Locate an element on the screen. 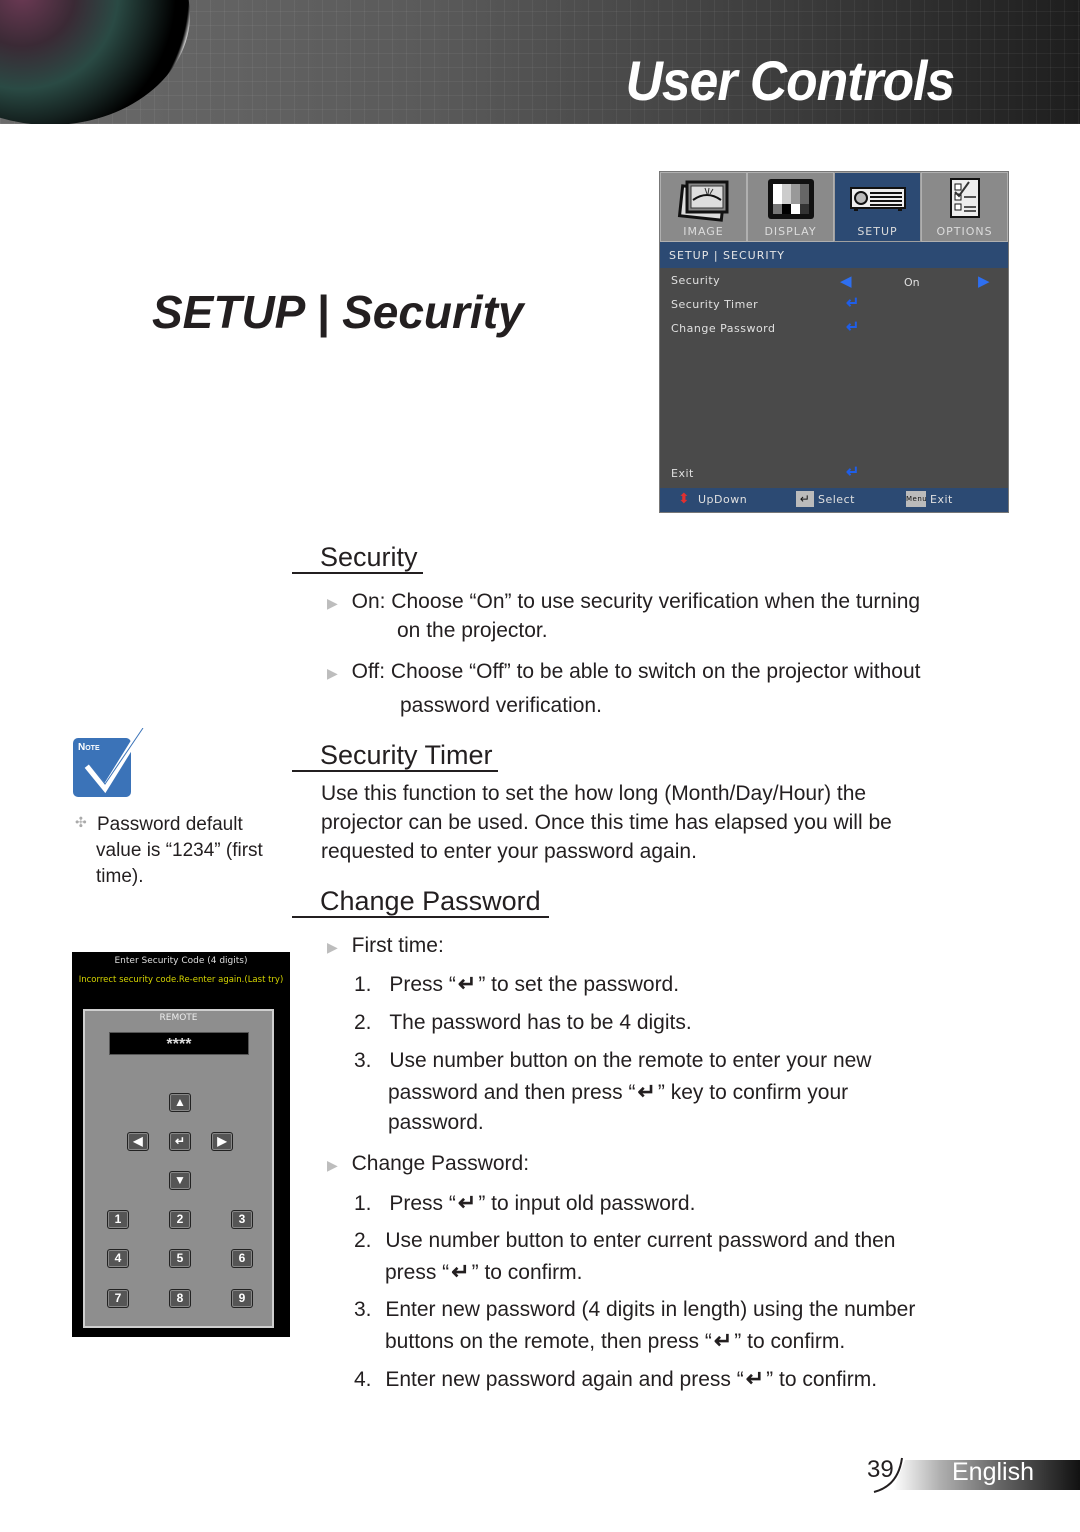  change-password-label: ▶ Change Password: is located at coordinates (428, 1163).